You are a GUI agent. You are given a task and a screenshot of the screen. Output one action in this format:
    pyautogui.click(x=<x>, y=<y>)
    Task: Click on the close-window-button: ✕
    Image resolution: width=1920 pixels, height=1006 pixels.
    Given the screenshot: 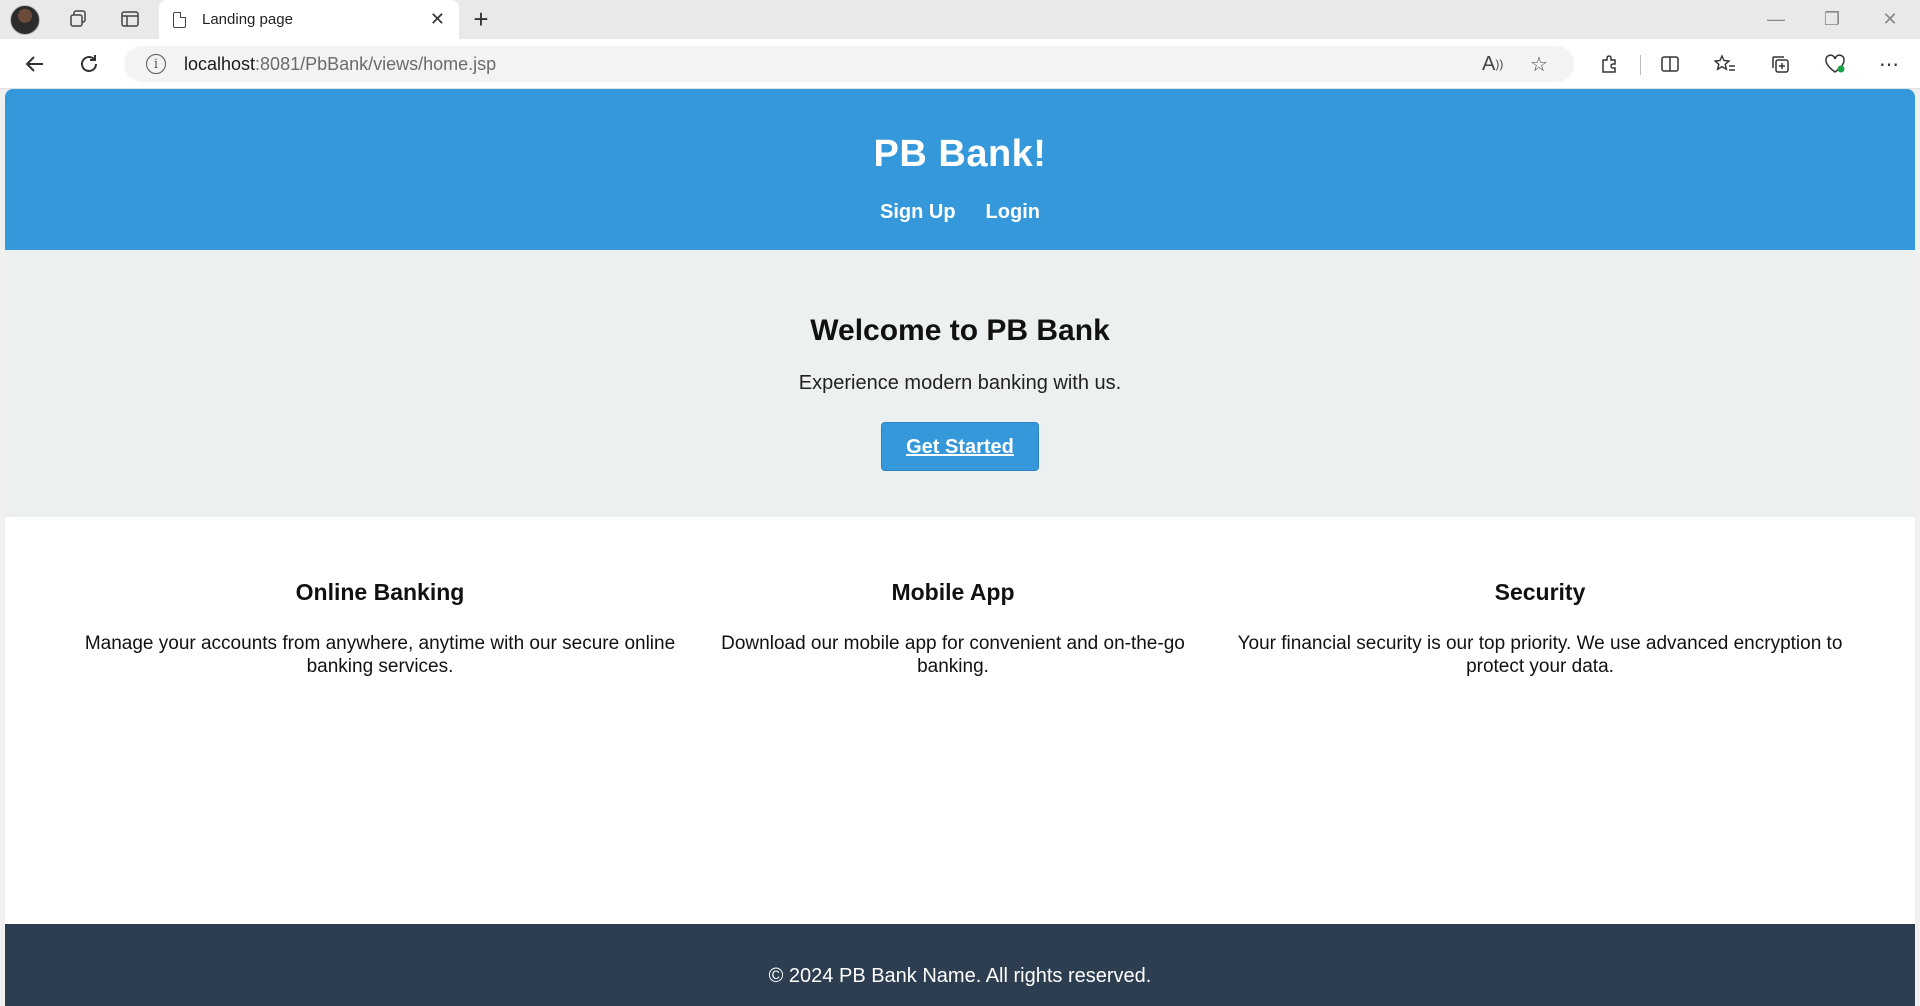 What is the action you would take?
    pyautogui.click(x=1890, y=19)
    